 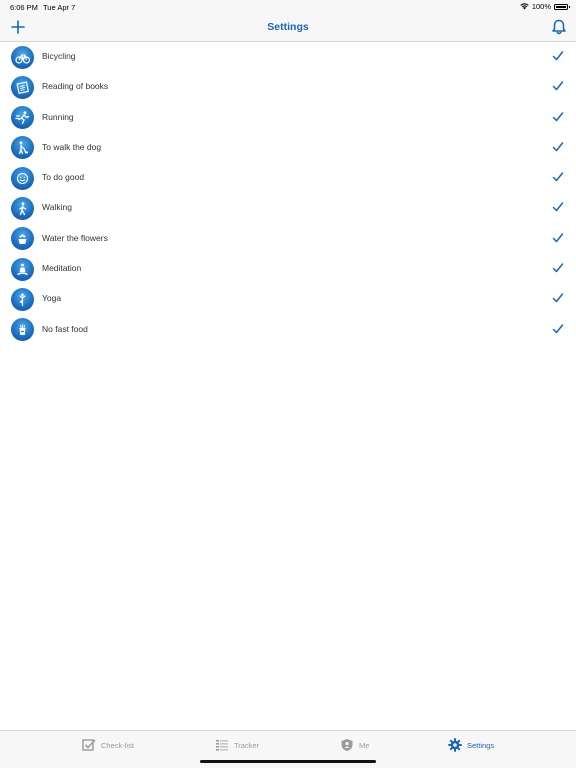 What do you see at coordinates (288, 269) in the screenshot?
I see `activity-row: Meditation` at bounding box center [288, 269].